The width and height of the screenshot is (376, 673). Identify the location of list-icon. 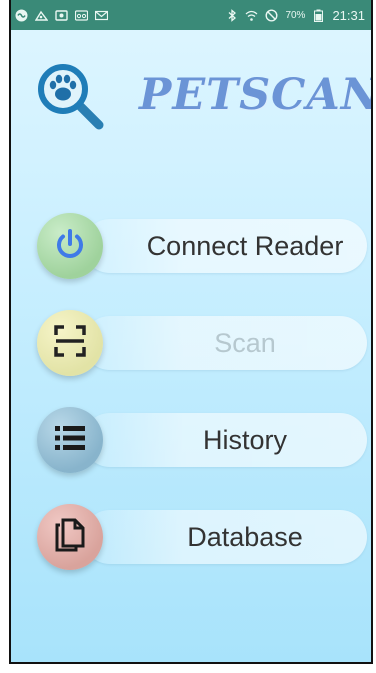
(70, 440).